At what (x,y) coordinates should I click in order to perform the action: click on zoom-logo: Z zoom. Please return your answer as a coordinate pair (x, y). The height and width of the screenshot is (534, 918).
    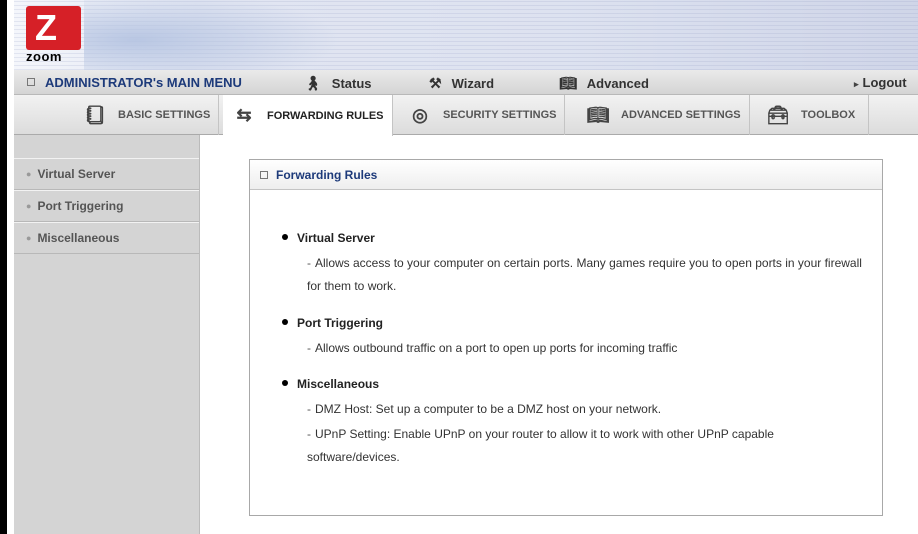
    Looking at the image, I should click on (53, 35).